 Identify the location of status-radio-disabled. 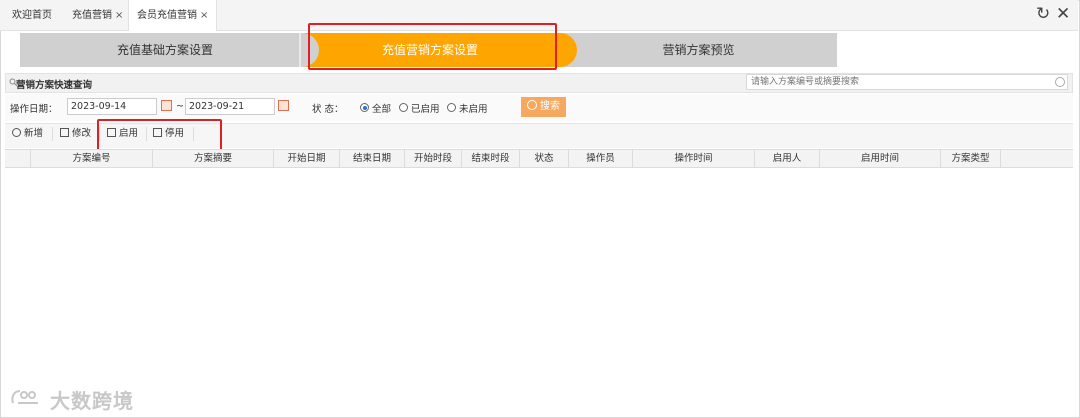
(451, 107).